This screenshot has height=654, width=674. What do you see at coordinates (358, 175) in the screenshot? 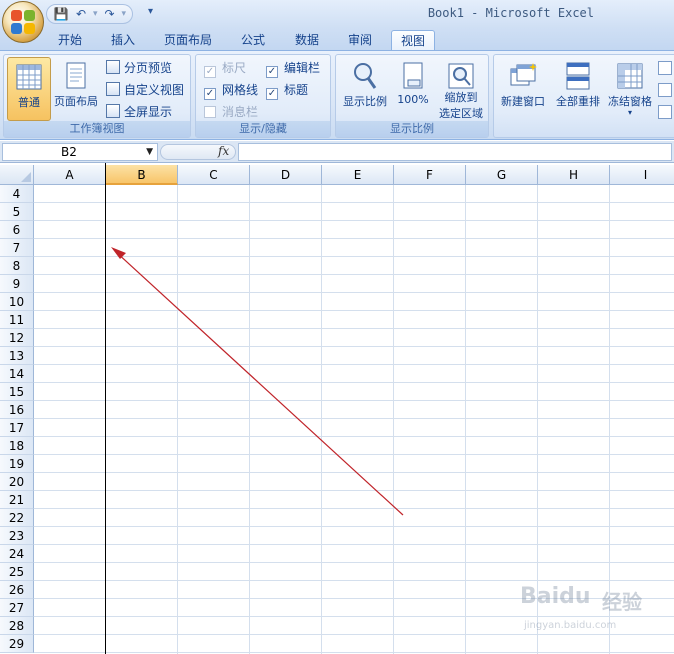
I see `column-header-e: E` at bounding box center [358, 175].